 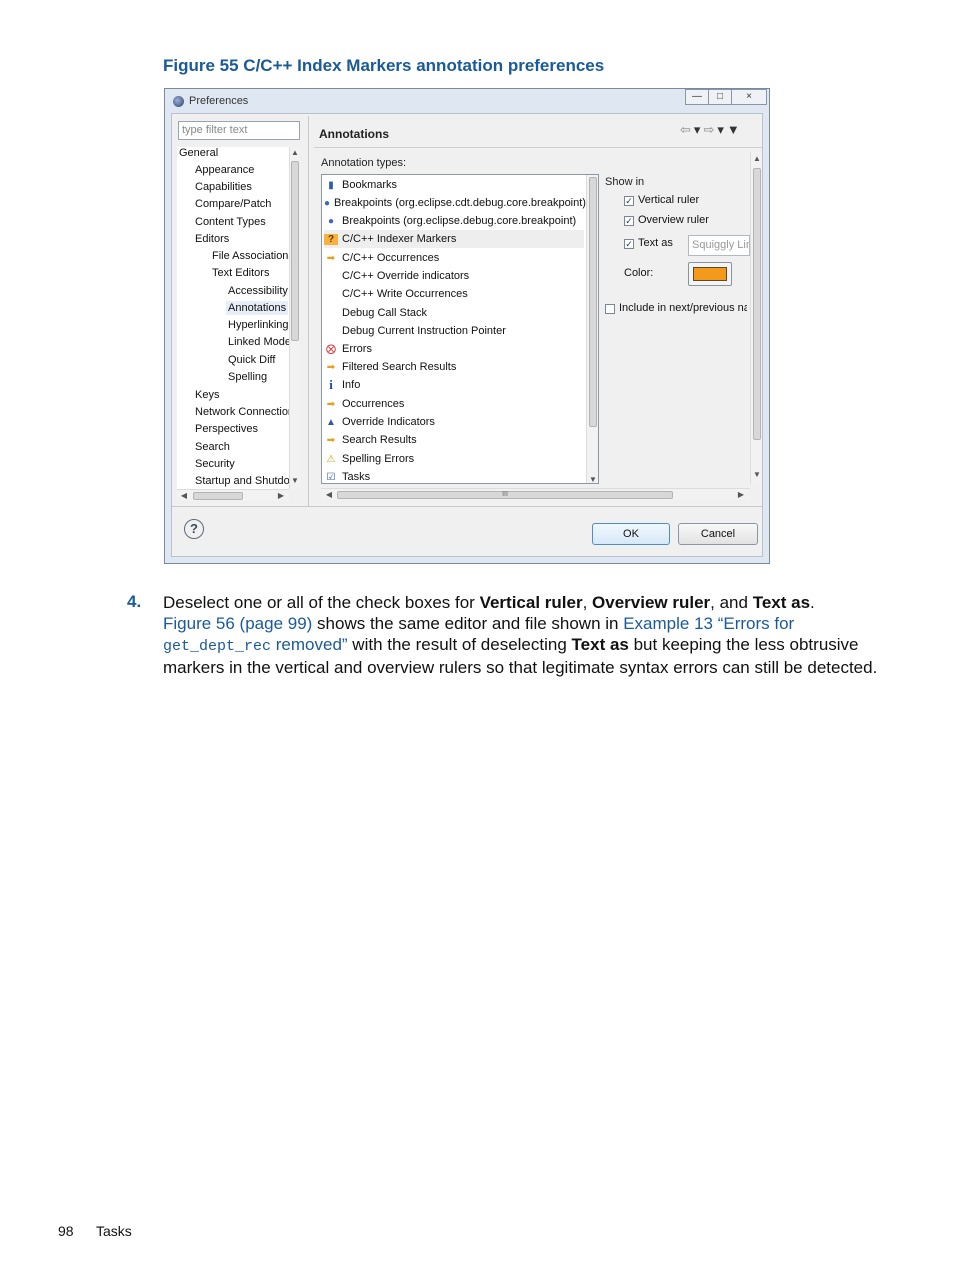 I want to click on tree-item-annotations: Annotations, so click(x=257, y=308).